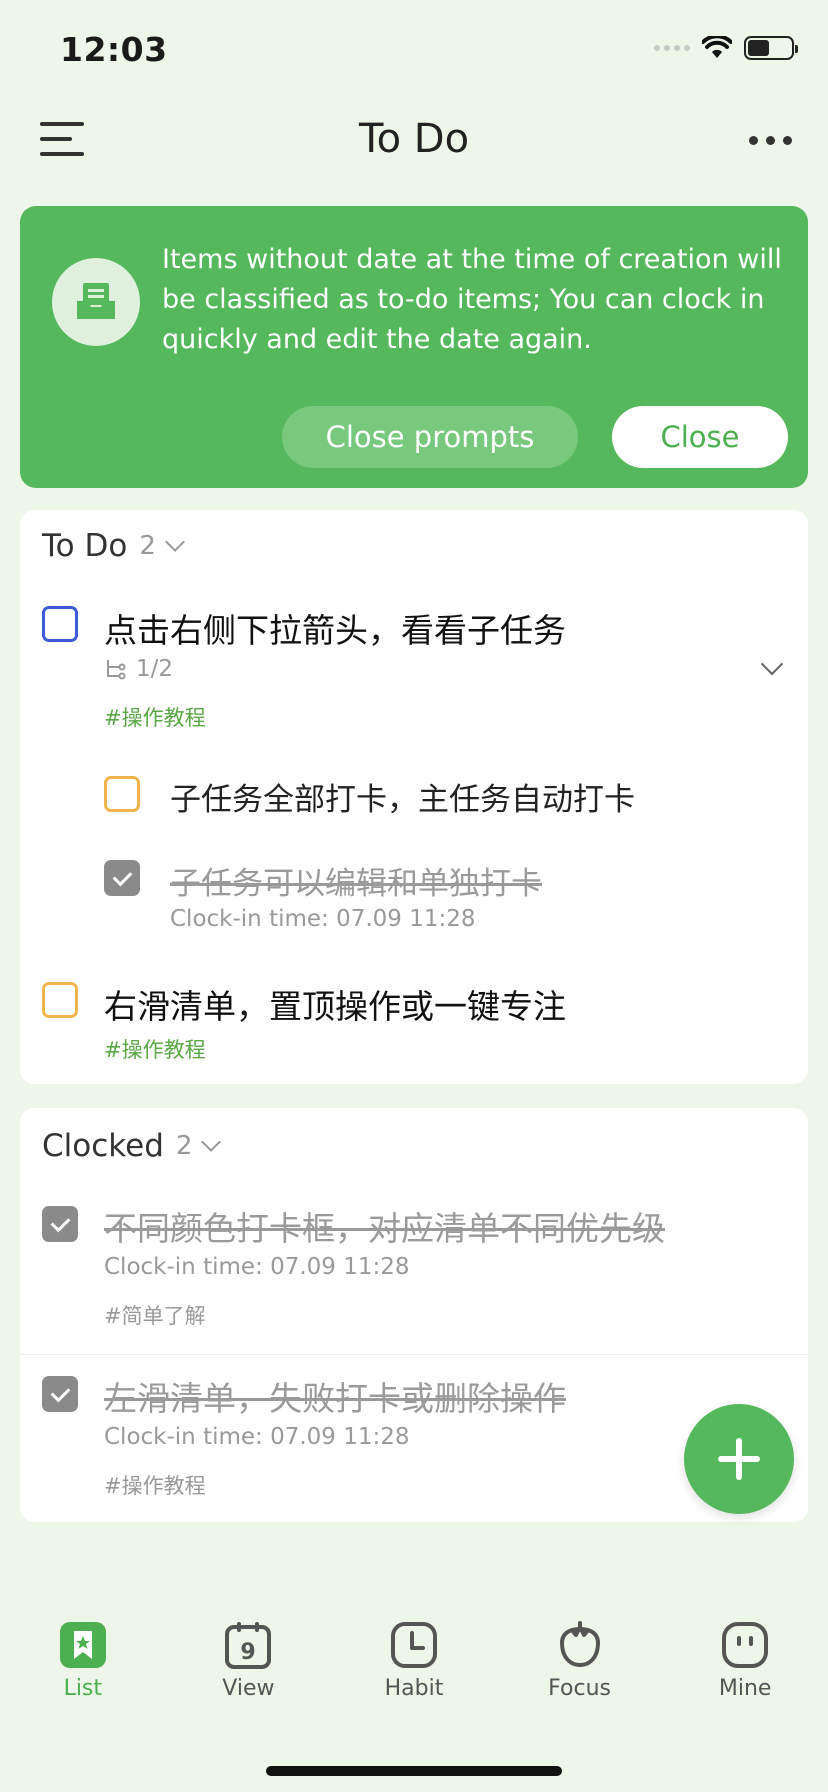 This screenshot has width=828, height=1792. Describe the element at coordinates (116, 670) in the screenshot. I see `subtask-tree-icon` at that location.